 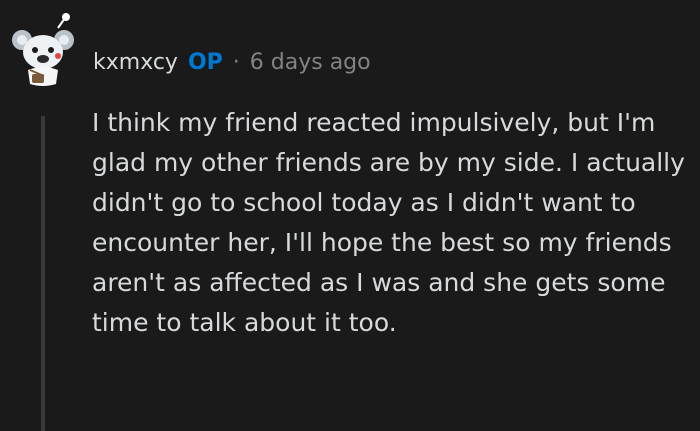 What do you see at coordinates (310, 62) in the screenshot?
I see `comment-age: 6 days ago` at bounding box center [310, 62].